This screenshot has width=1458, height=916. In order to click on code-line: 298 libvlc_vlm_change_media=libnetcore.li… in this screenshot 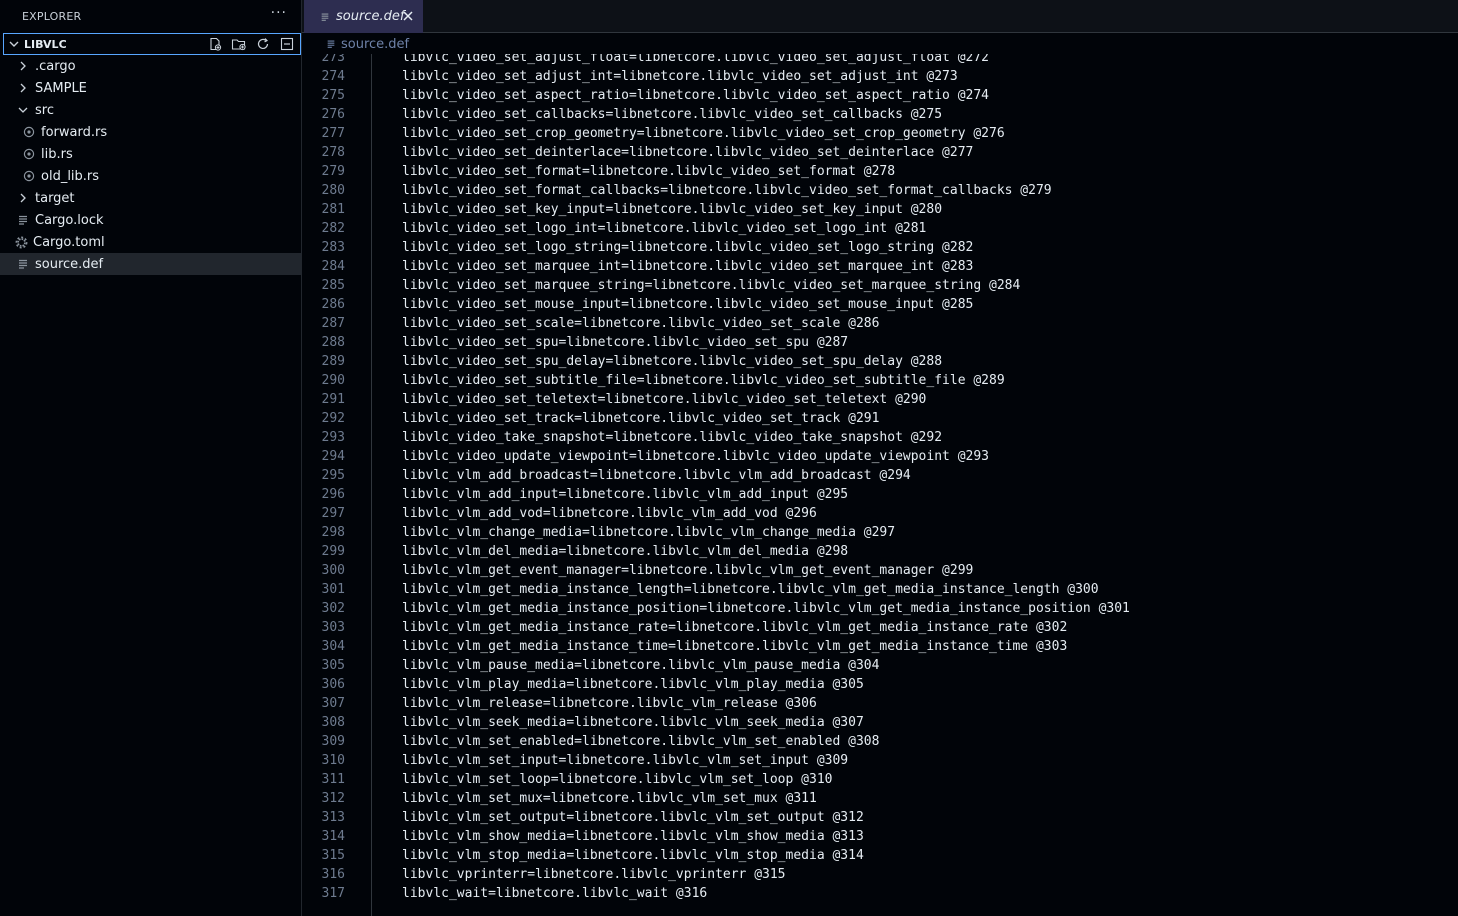, I will do `click(880, 532)`.